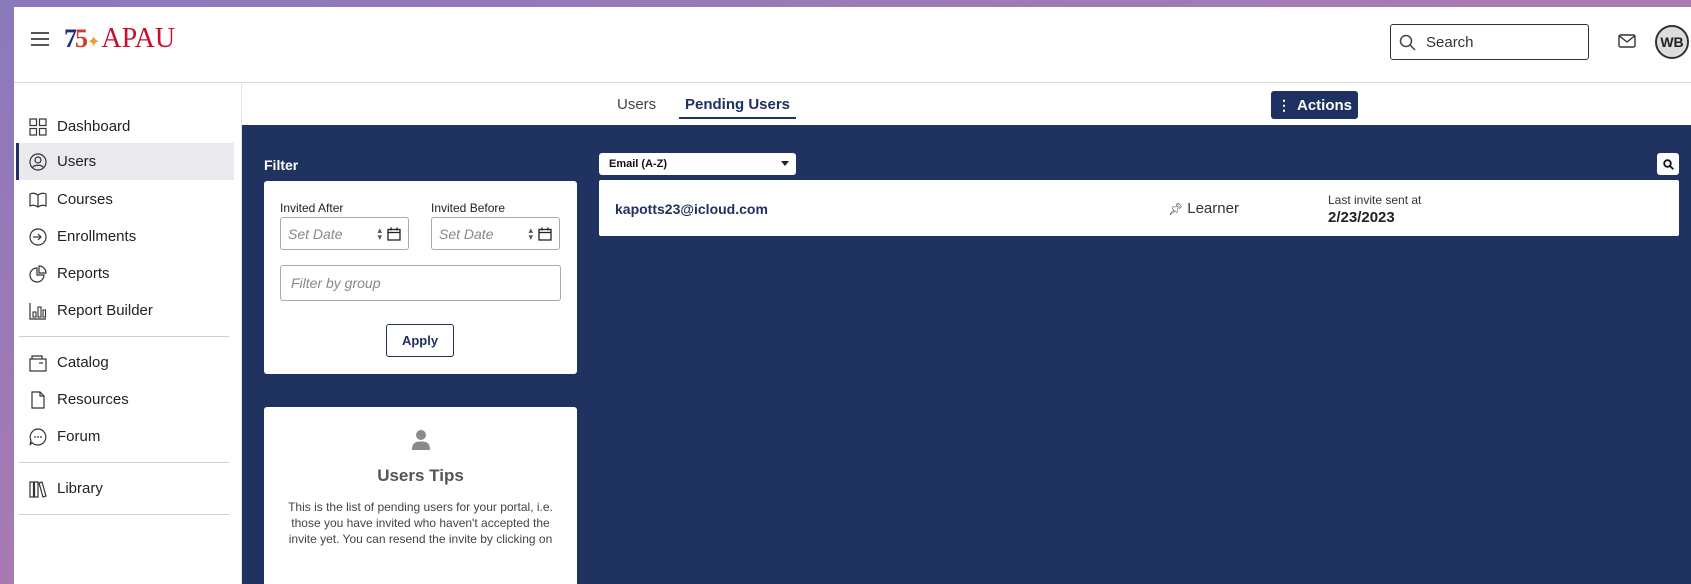 Image resolution: width=1691 pixels, height=584 pixels. What do you see at coordinates (125, 161) in the screenshot?
I see `sidebar-item-users: Users` at bounding box center [125, 161].